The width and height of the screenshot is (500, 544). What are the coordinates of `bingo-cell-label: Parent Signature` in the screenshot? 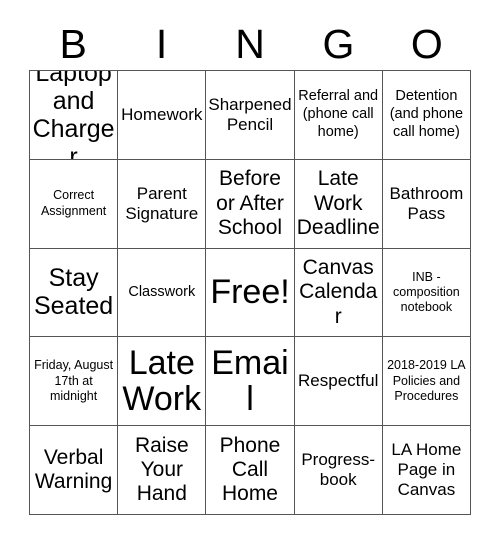 It's located at (162, 203).